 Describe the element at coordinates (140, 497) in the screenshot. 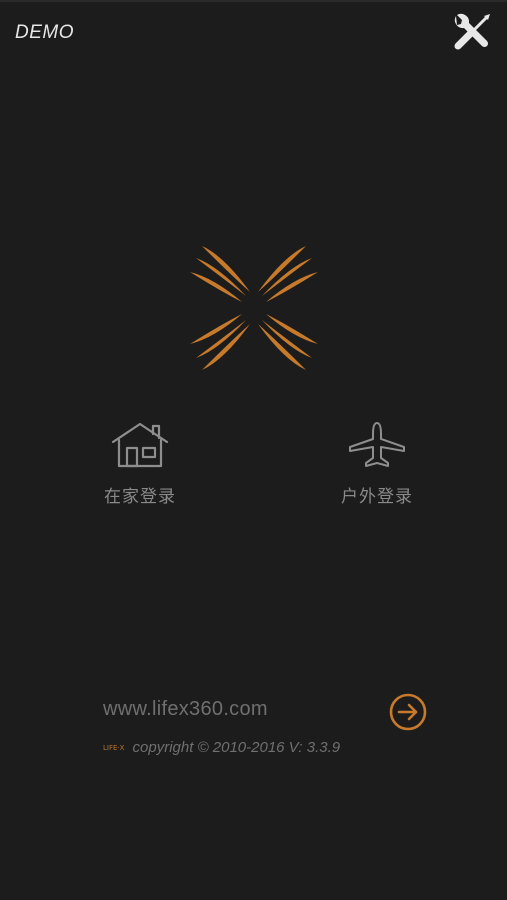

I see `home-login-label: 在家登录` at that location.